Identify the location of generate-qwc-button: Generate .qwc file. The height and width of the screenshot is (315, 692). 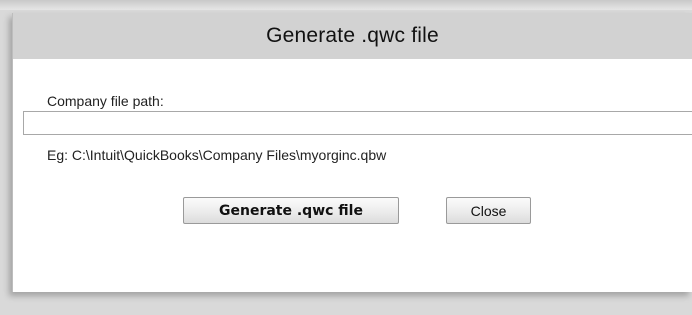
(291, 210).